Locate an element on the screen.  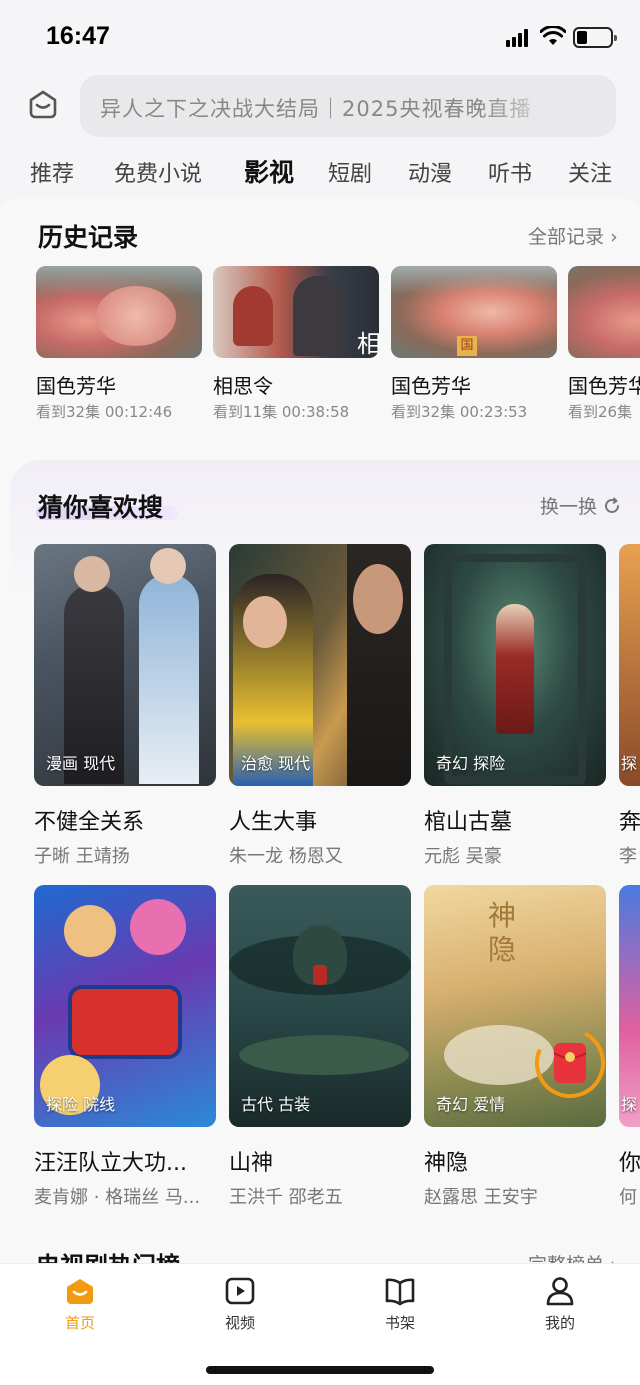
video-card: 探 奔 李 is located at coordinates (629, 706).